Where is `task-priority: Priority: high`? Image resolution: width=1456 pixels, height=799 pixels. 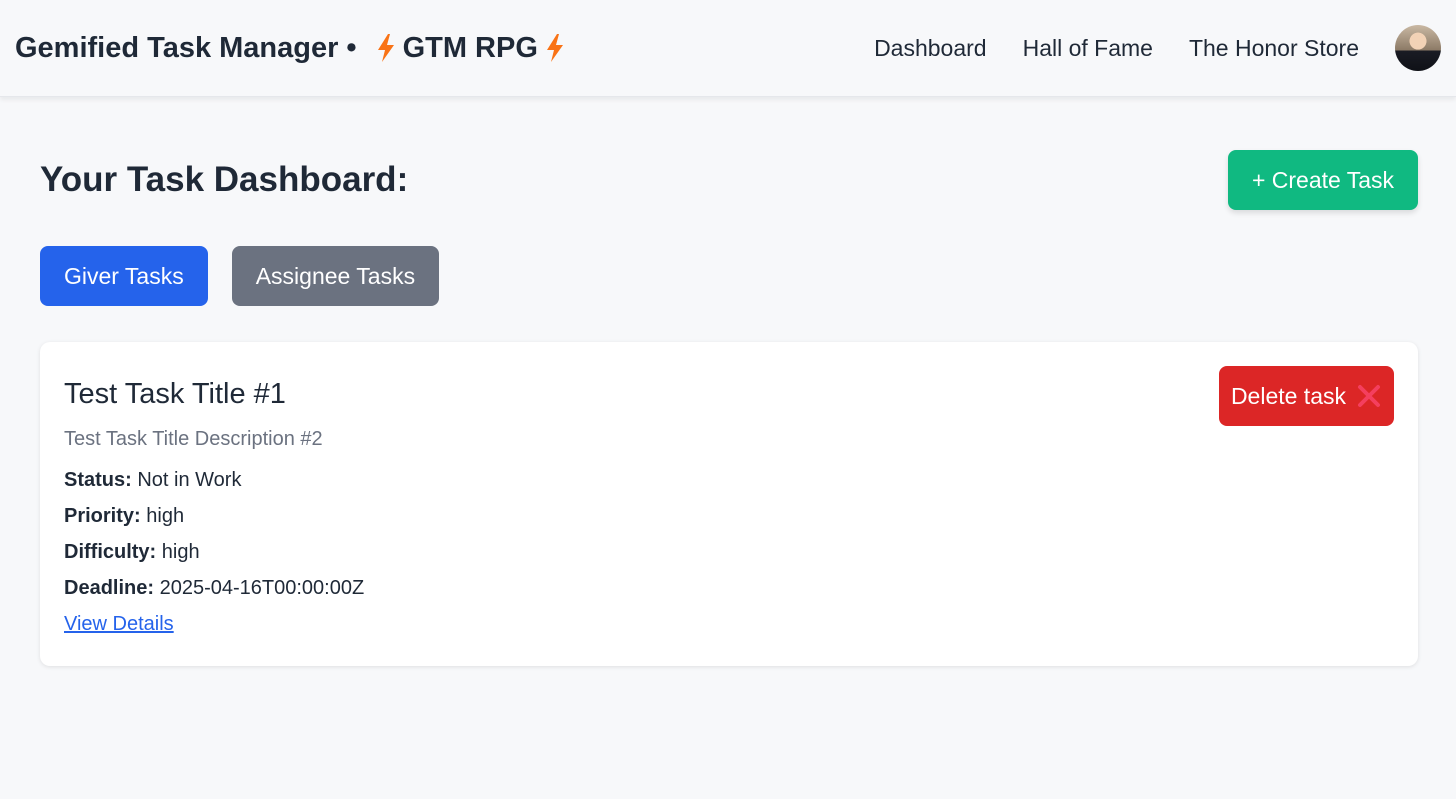 task-priority: Priority: high is located at coordinates (729, 516).